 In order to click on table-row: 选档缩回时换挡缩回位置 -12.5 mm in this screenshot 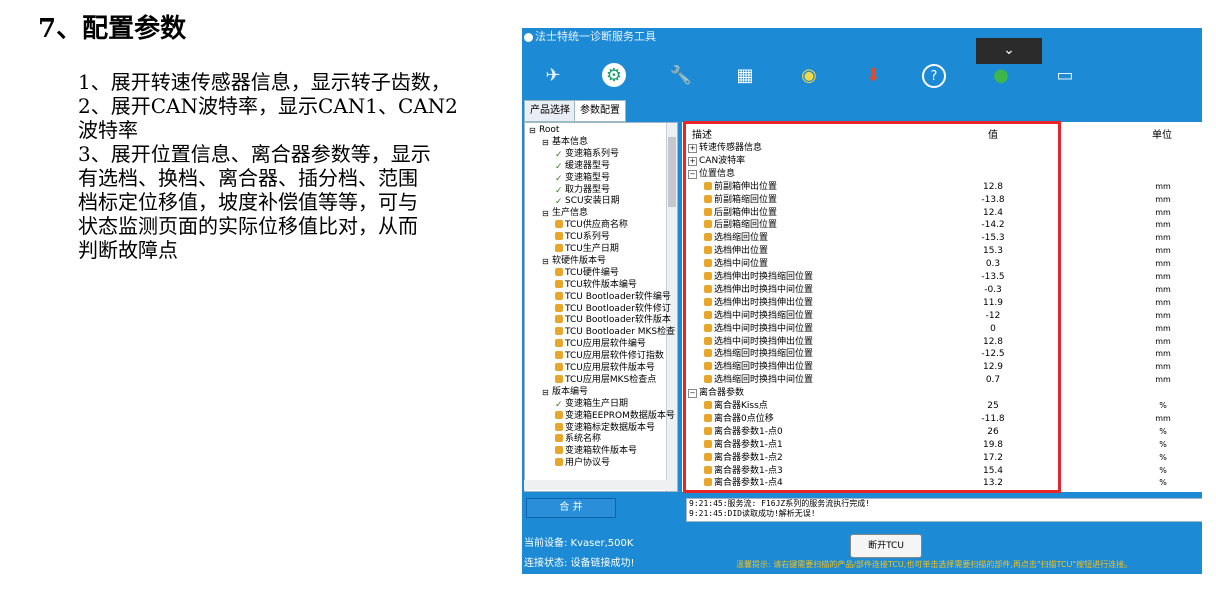, I will do `click(942, 354)`.